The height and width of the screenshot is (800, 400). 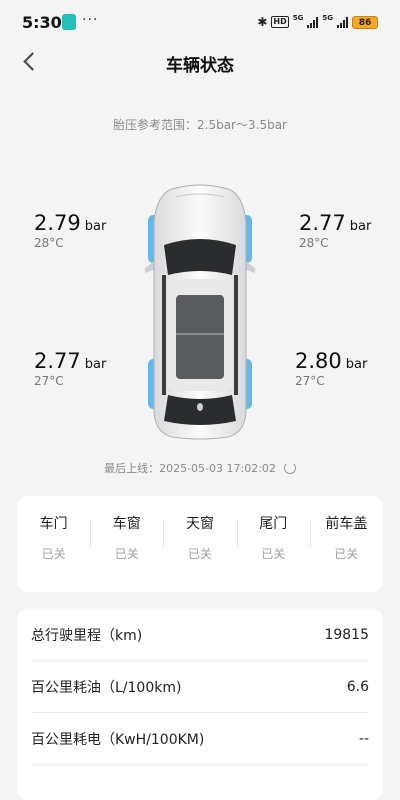 What do you see at coordinates (200, 66) in the screenshot?
I see `page-title: 车辆状态` at bounding box center [200, 66].